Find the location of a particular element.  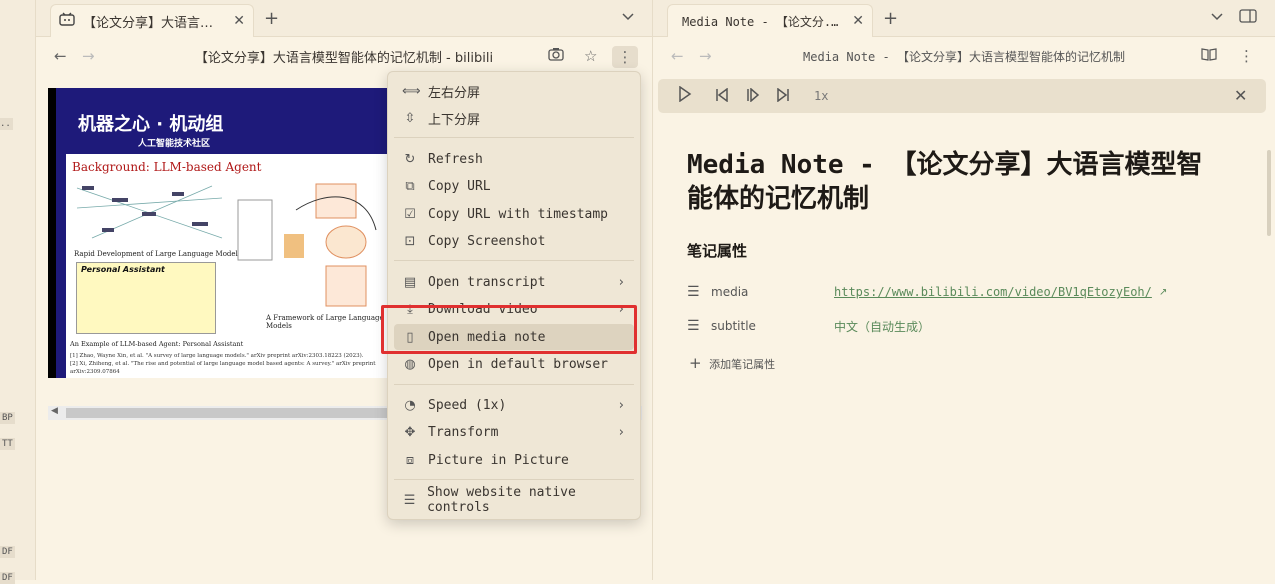

menu-item-copy-url-timestamp: ☑ Copy URL with timestamp is located at coordinates (514, 214).